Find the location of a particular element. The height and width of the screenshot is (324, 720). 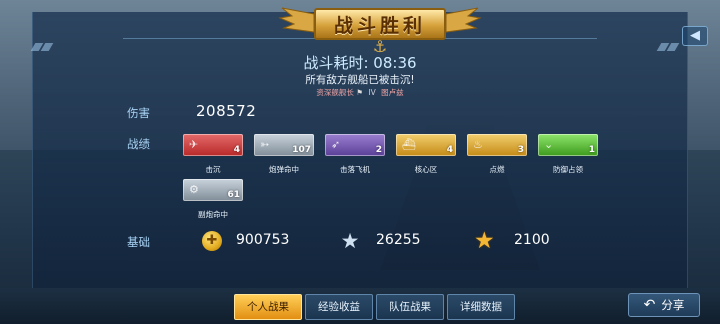

share-arrow-icon: ↶ is located at coordinates (649, 305).